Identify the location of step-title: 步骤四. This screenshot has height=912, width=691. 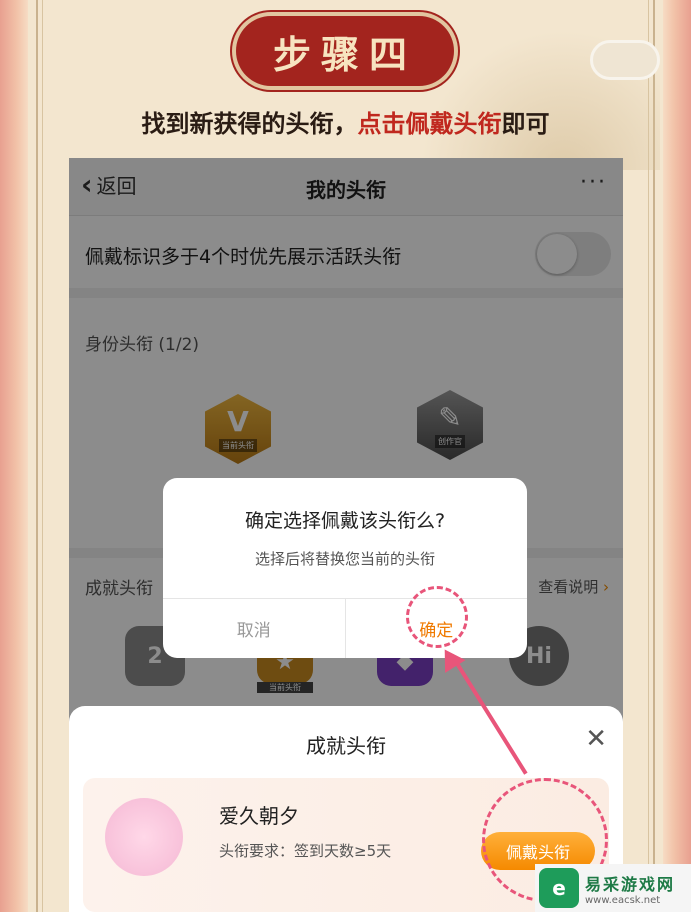
(344, 54).